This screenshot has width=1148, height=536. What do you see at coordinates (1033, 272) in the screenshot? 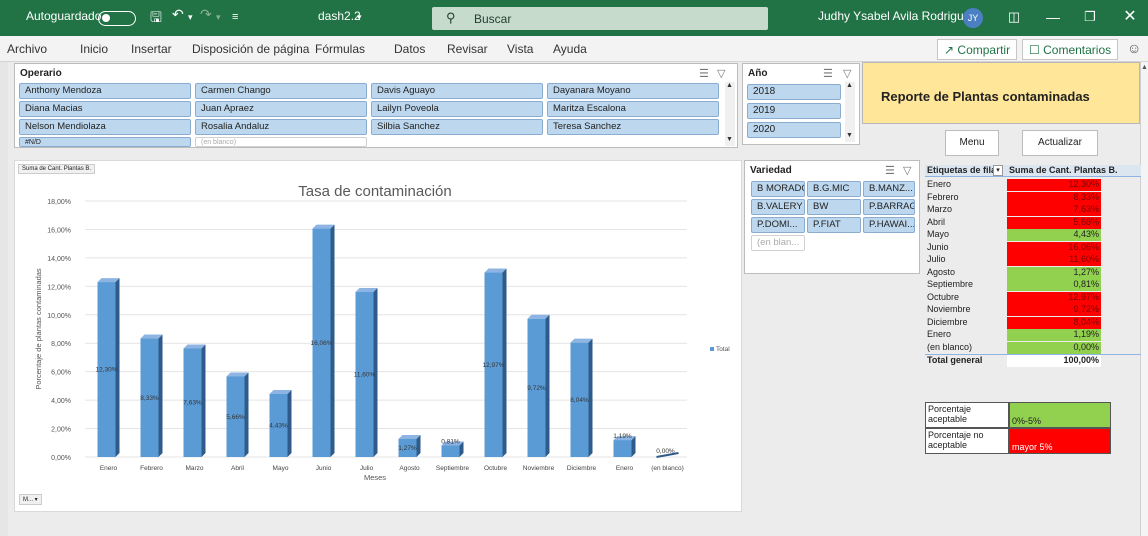
I see `pivot-row: Agosto 1,27%` at bounding box center [1033, 272].